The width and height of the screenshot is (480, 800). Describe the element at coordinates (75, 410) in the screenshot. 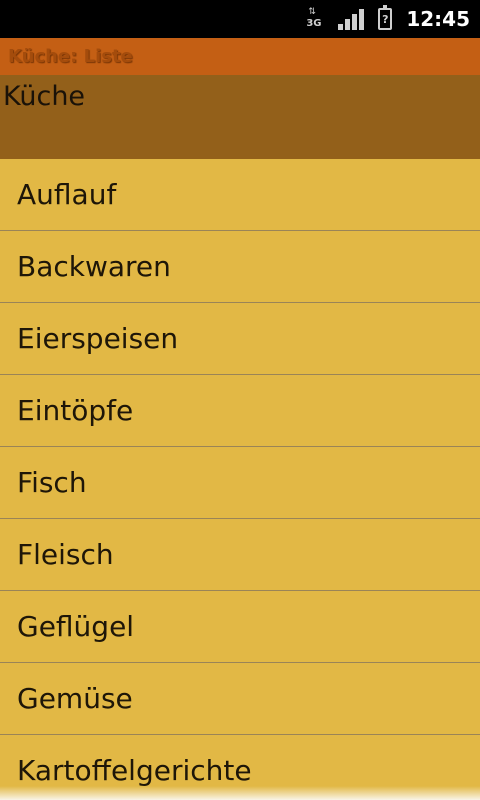

I see `list-item-label: Eintöpfe` at that location.